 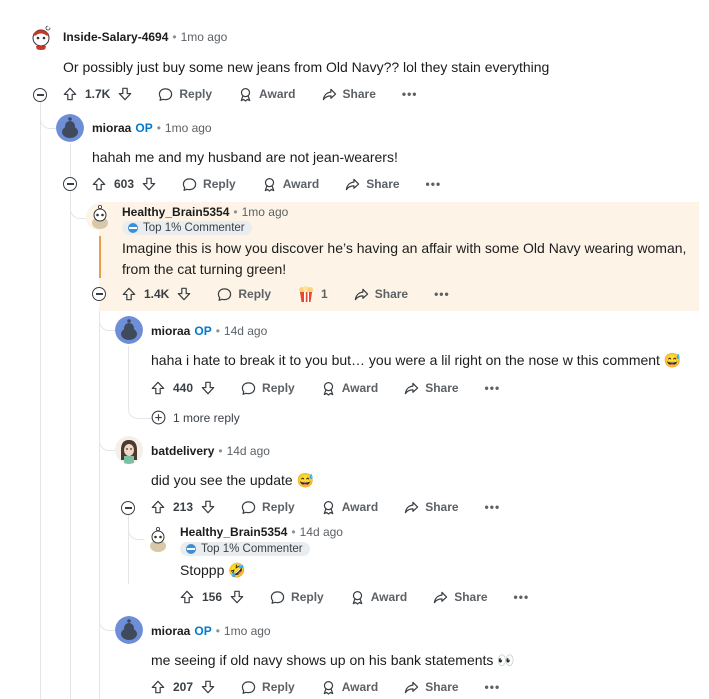 I want to click on share-icon, so click(x=329, y=94).